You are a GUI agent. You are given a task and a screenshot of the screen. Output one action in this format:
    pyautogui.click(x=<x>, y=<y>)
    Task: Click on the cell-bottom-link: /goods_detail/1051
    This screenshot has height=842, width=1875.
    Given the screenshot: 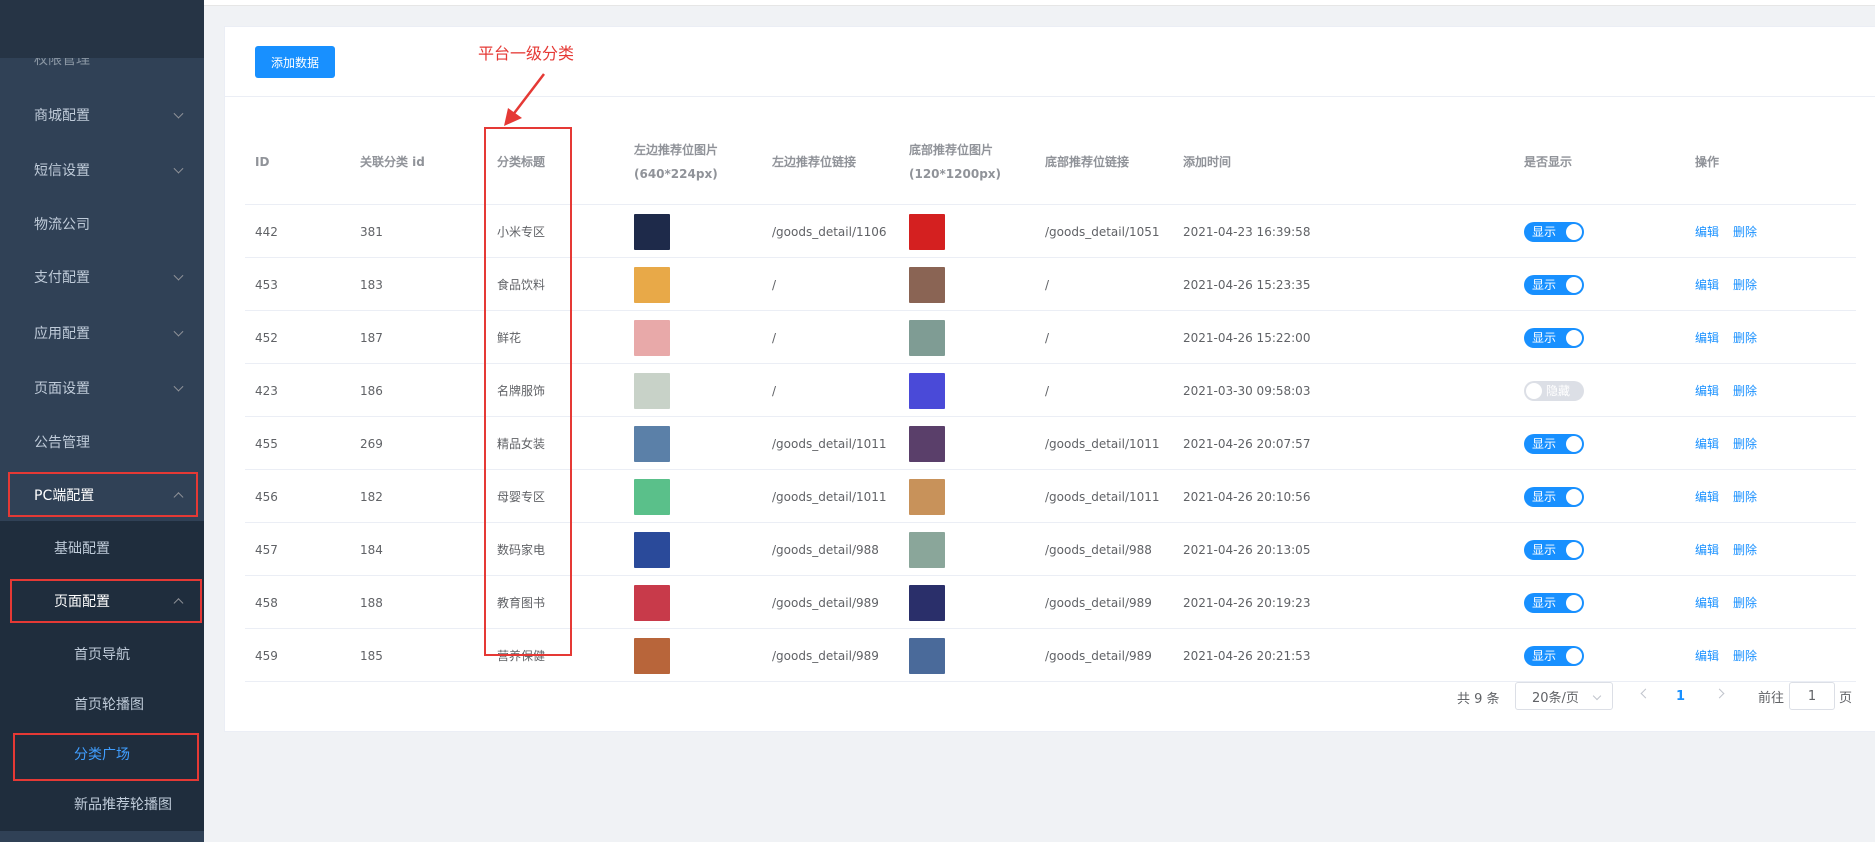 What is the action you would take?
    pyautogui.click(x=1102, y=231)
    